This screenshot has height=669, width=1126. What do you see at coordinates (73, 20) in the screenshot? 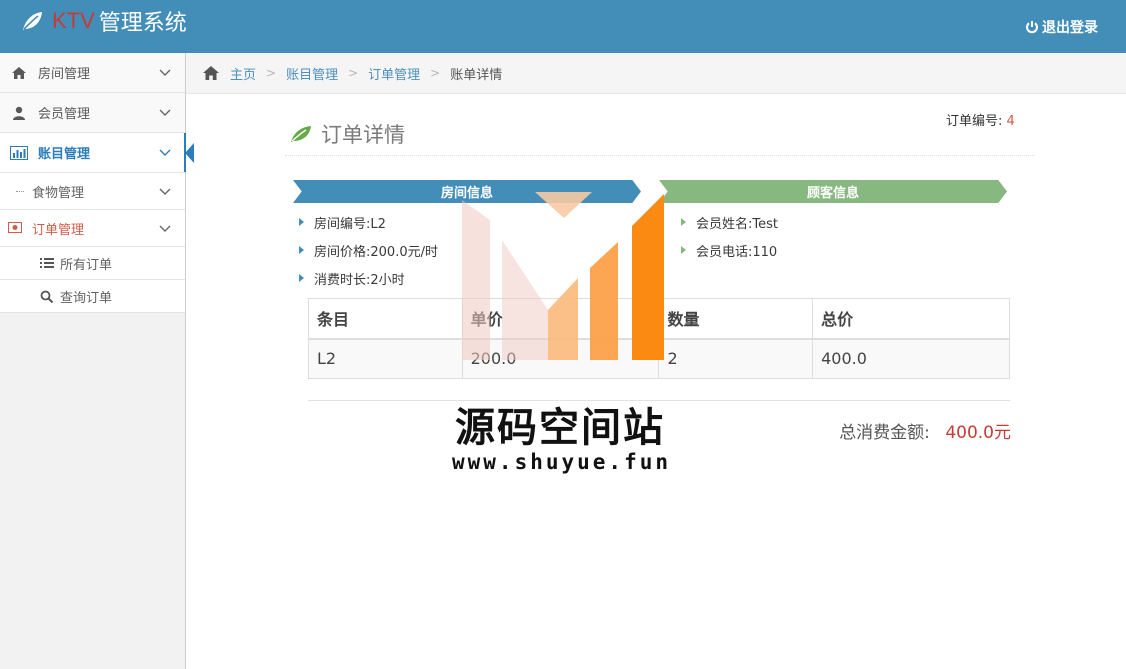
I see `brand-ktv: KTV` at bounding box center [73, 20].